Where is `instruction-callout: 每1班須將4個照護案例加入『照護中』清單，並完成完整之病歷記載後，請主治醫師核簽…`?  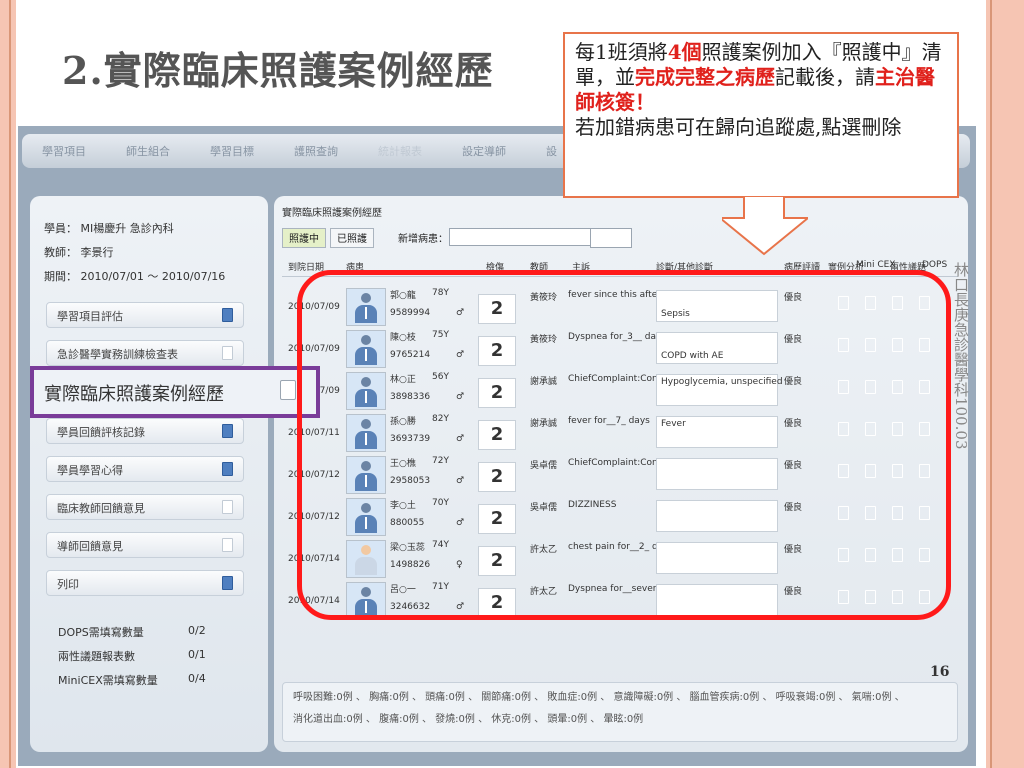
instruction-callout: 每1班須將4個照護案例加入『照護中』清單，並完成完整之病歷記載後，請主治醫師核簽… is located at coordinates (761, 115).